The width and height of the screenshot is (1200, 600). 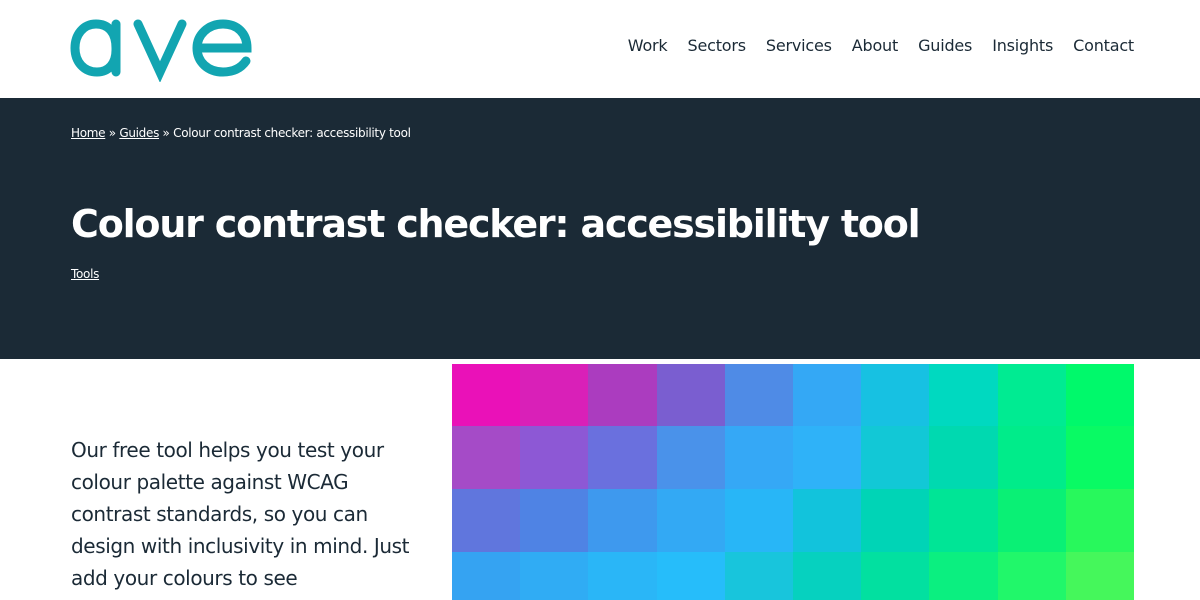 What do you see at coordinates (945, 45) in the screenshot?
I see `nav-link-guides: Guides` at bounding box center [945, 45].